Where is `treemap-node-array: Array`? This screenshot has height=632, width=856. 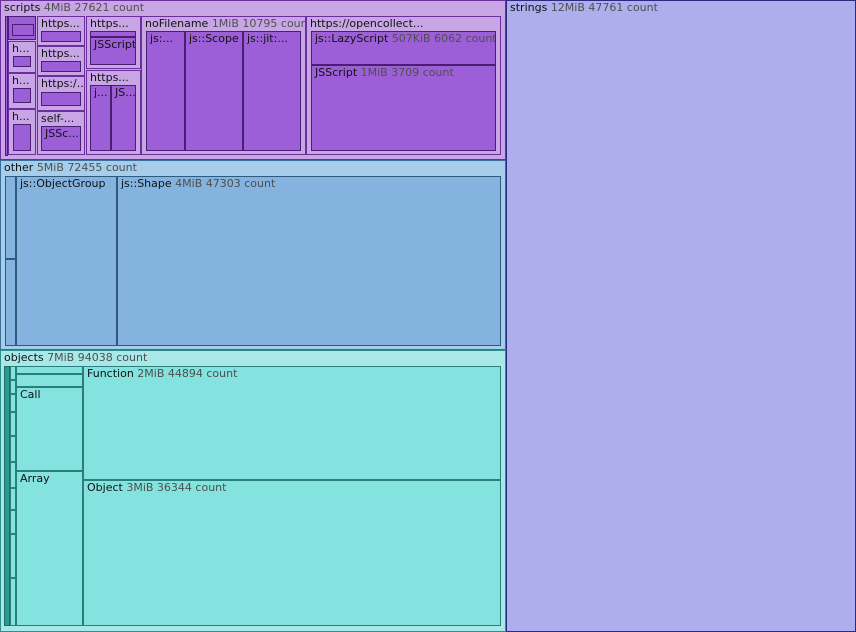
treemap-node-array: Array is located at coordinates (49, 548).